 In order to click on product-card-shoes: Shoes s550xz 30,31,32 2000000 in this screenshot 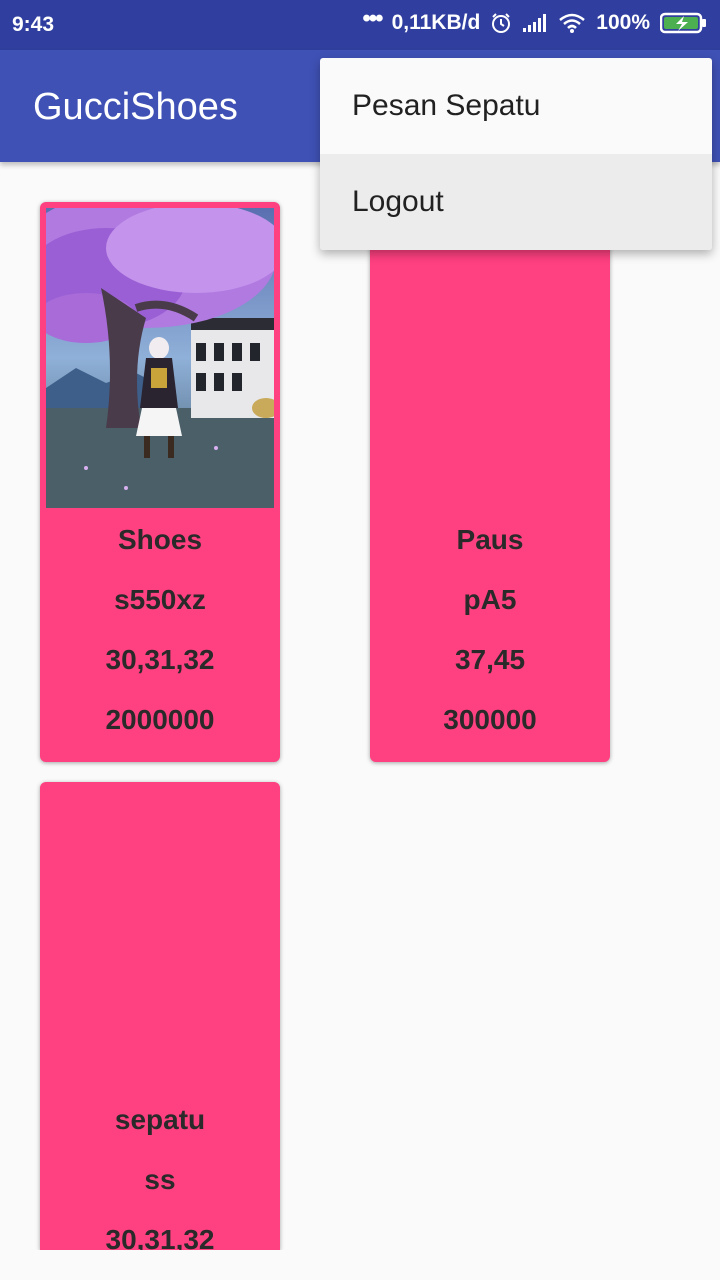, I will do `click(160, 482)`.